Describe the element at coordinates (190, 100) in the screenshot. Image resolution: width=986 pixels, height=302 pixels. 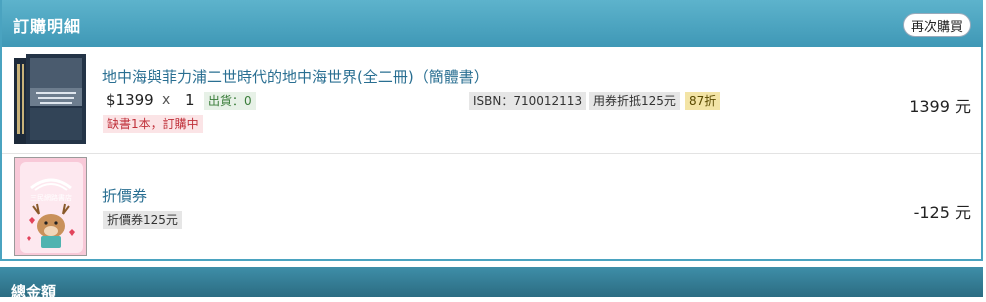
I see `quantity: 1` at that location.